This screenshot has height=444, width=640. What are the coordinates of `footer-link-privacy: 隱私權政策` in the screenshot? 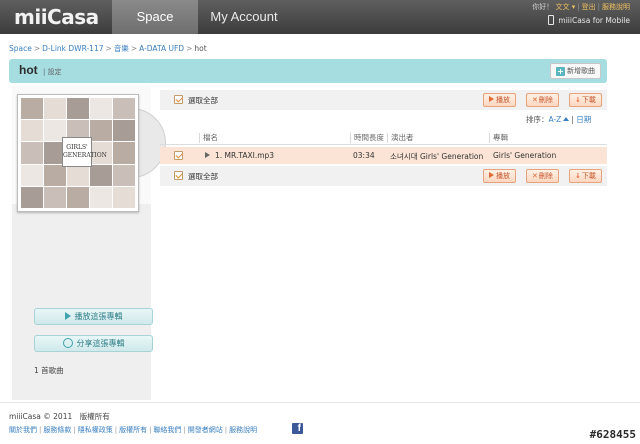 It's located at (95, 430).